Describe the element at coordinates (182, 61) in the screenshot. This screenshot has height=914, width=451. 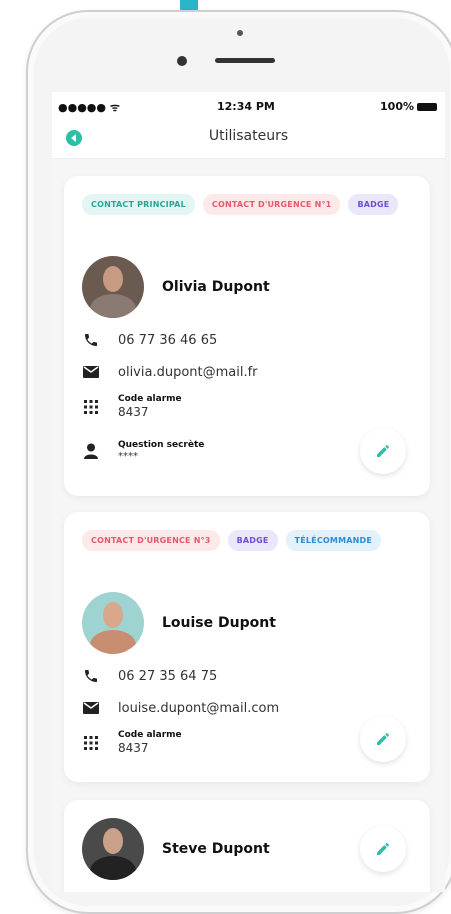
I see `camera-lens` at that location.